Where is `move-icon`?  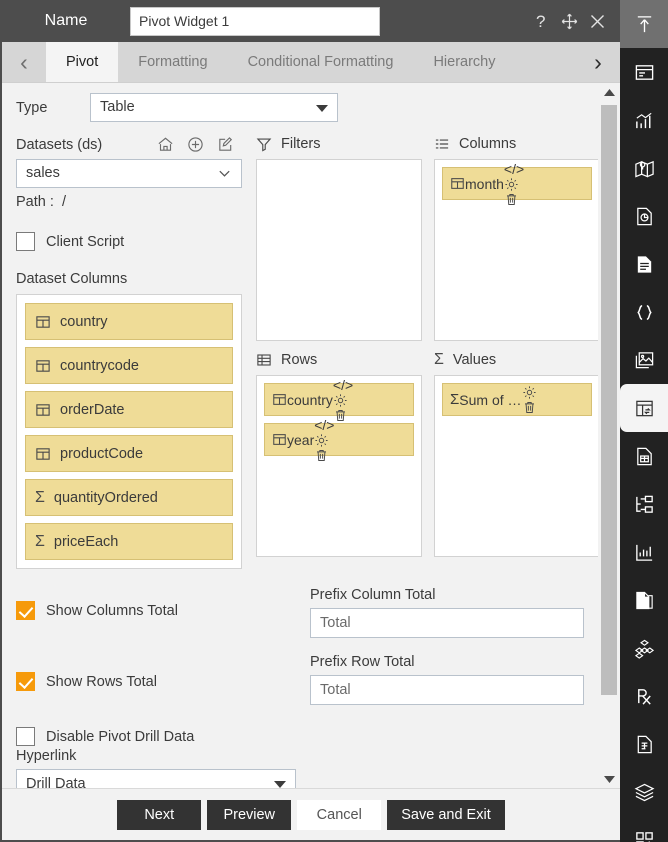 move-icon is located at coordinates (569, 21).